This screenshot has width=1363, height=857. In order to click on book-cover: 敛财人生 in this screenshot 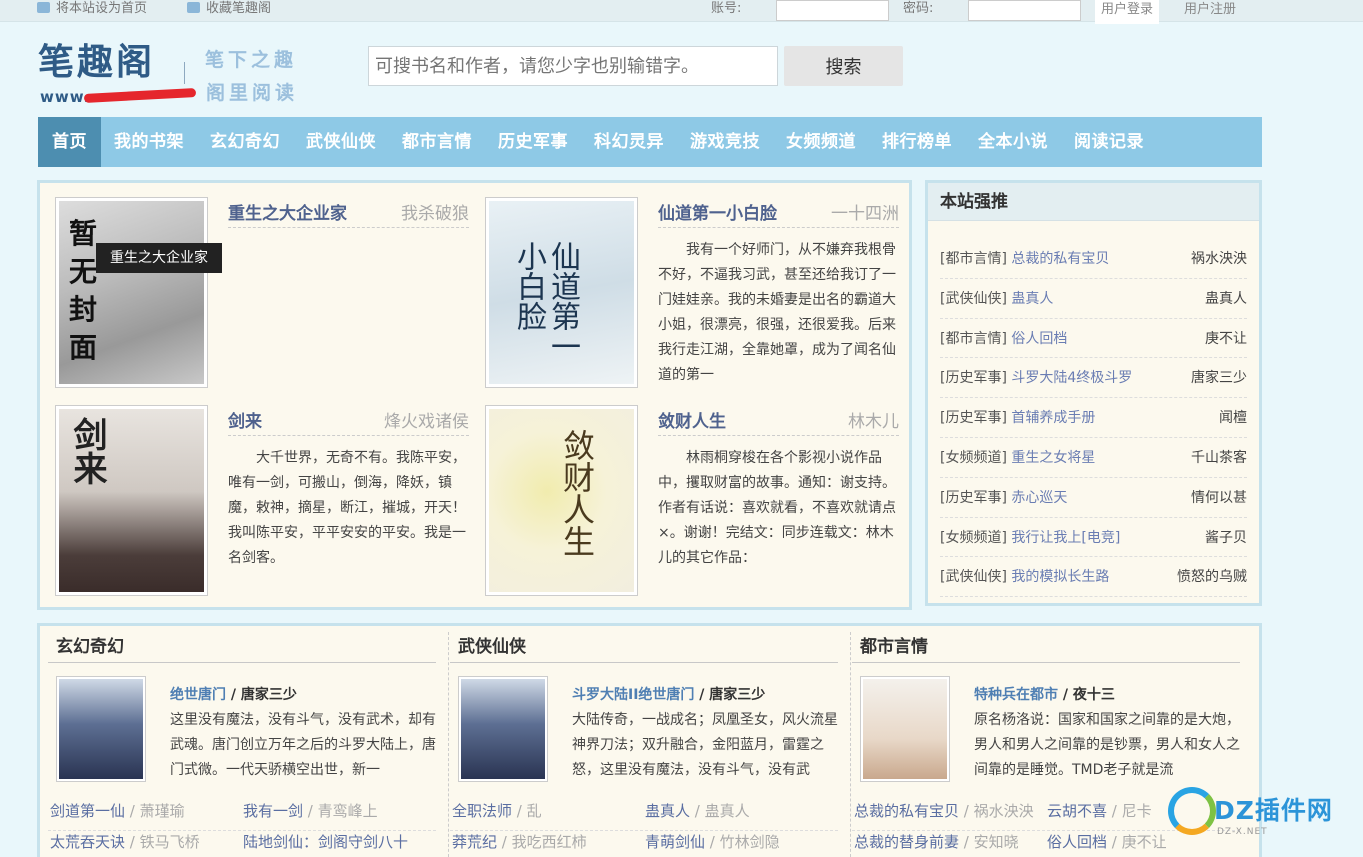, I will do `click(561, 500)`.